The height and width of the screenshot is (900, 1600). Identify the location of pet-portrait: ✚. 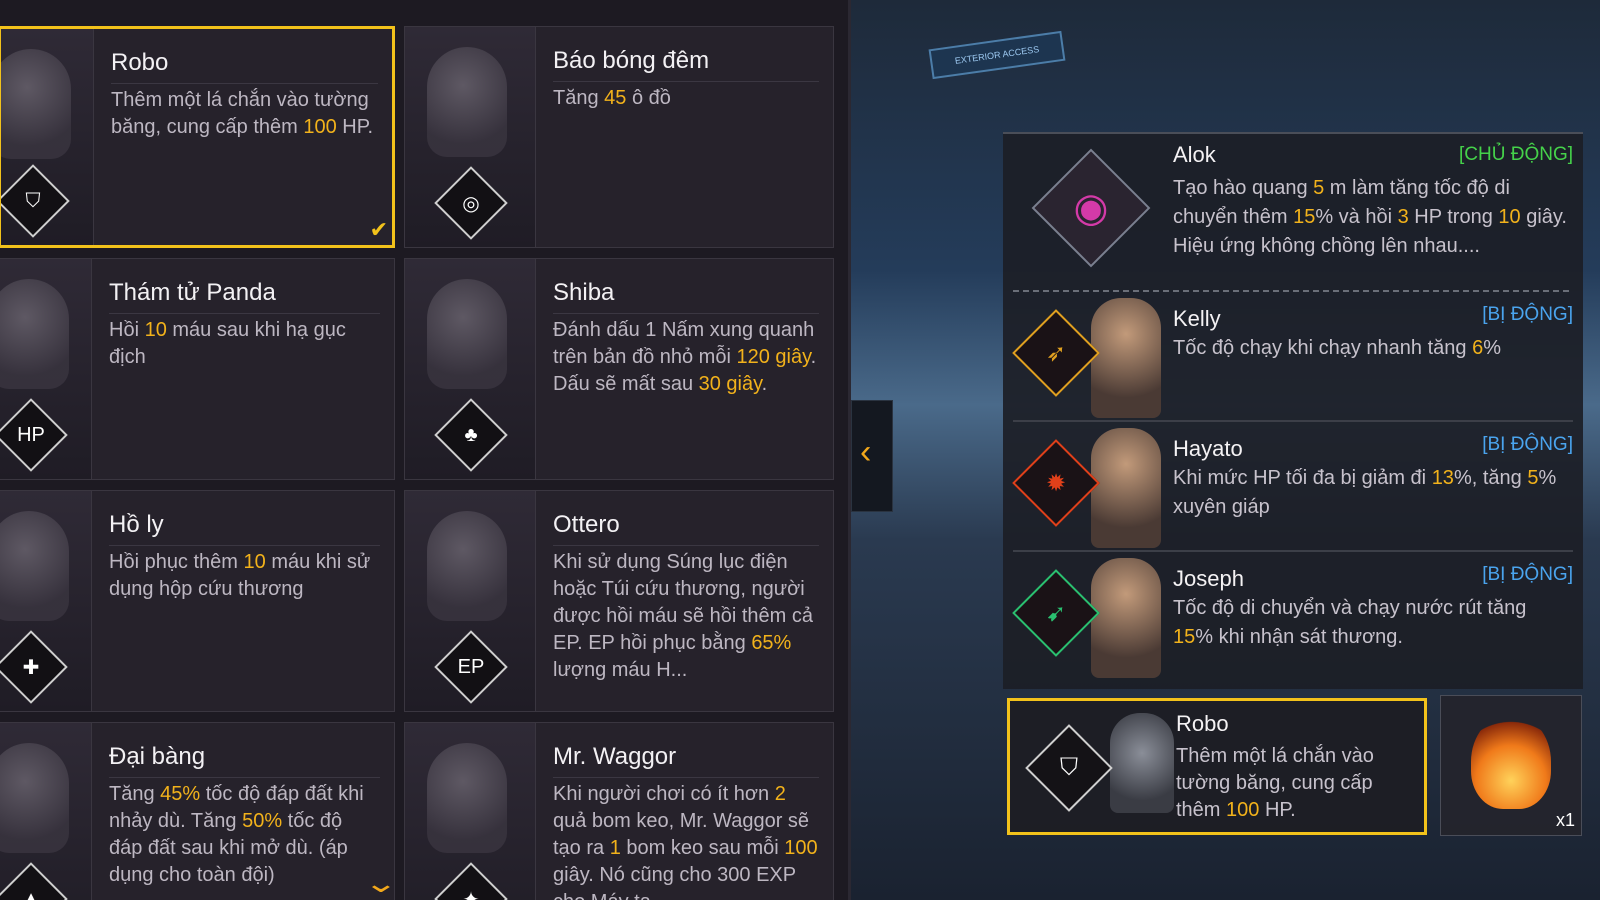
(46, 601).